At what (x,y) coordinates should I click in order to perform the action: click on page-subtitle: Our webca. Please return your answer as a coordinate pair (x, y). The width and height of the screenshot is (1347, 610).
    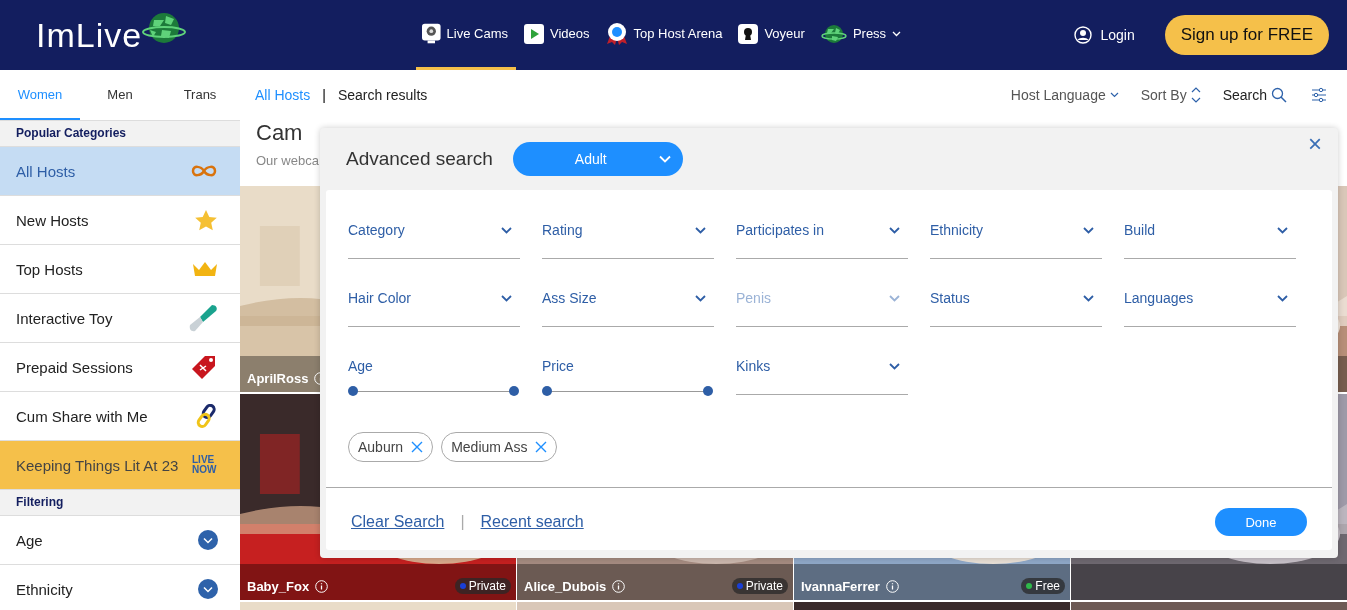
    Looking at the image, I should click on (287, 161).